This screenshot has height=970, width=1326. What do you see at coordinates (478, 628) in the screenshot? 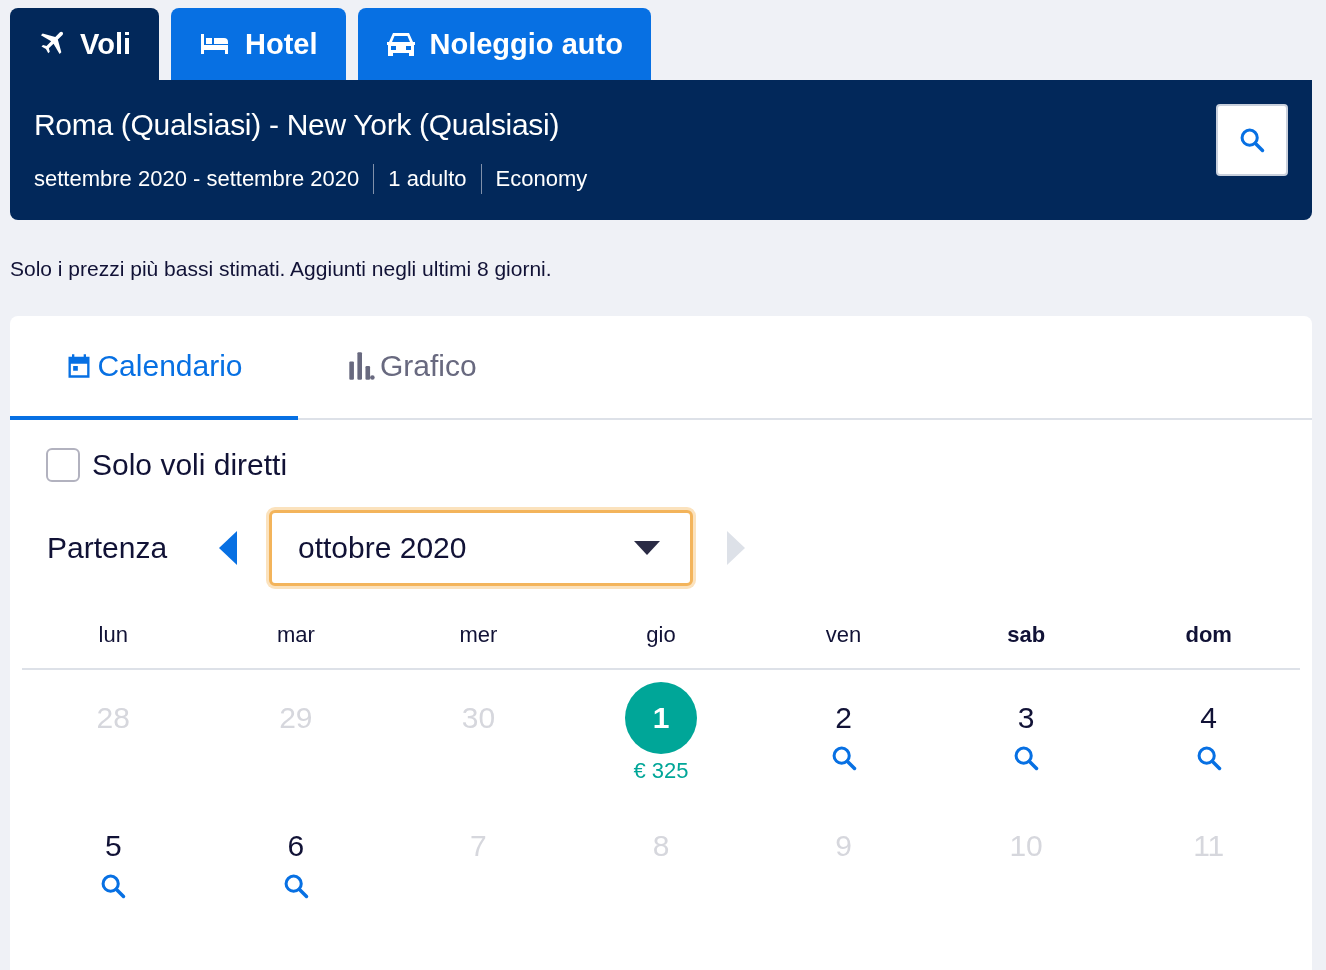
I see `weekday-label: mer` at bounding box center [478, 628].